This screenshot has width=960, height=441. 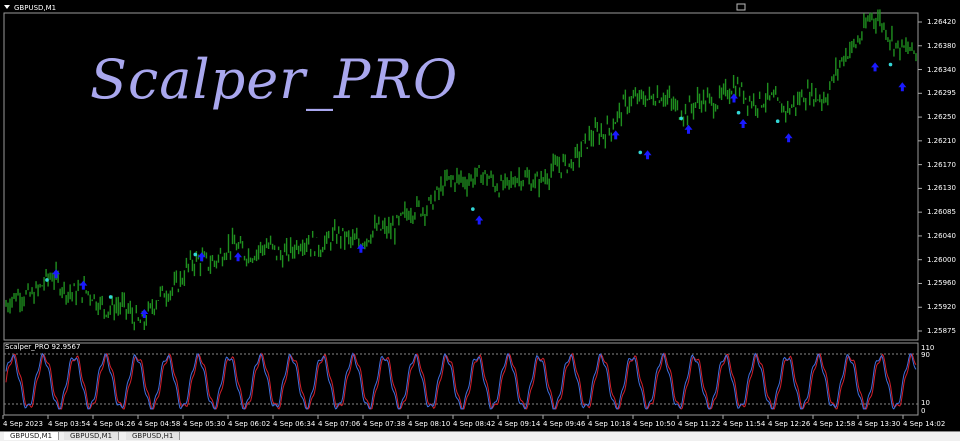 What do you see at coordinates (879, 424) in the screenshot?
I see `time-tick-label: 4 Sep 13:30` at bounding box center [879, 424].